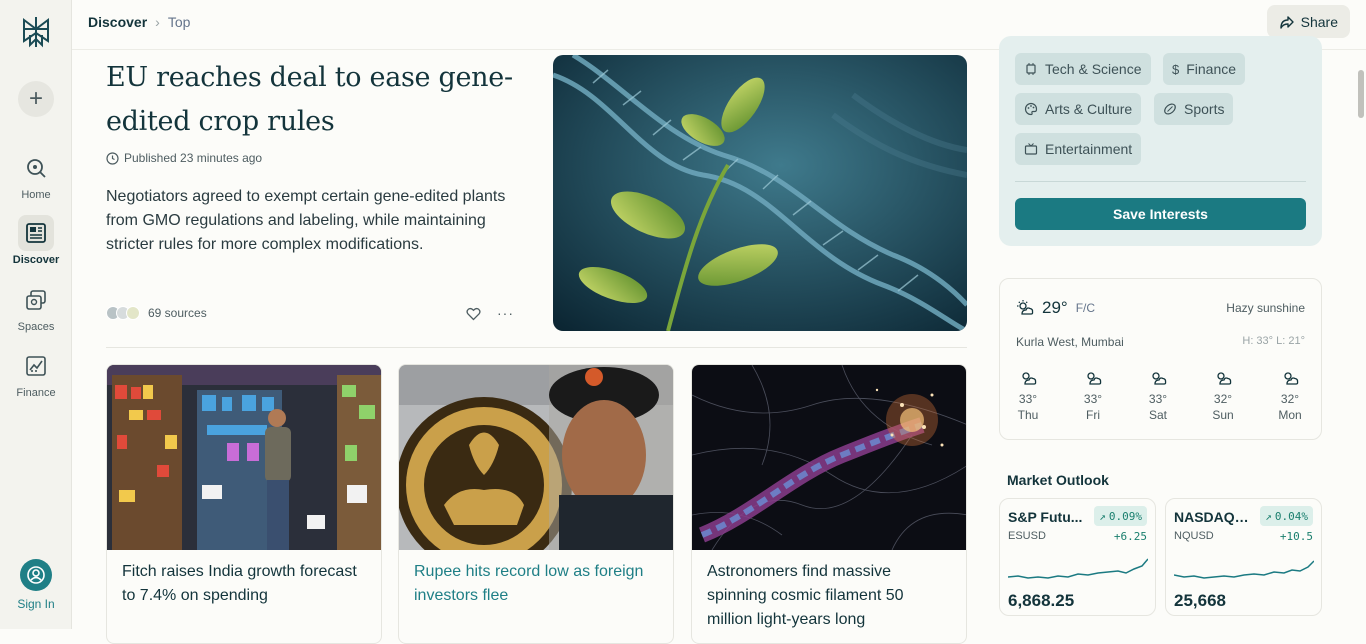 This screenshot has height=644, width=1366. What do you see at coordinates (1223, 415) in the screenshot?
I see `forecast-day-label: Sun` at bounding box center [1223, 415].